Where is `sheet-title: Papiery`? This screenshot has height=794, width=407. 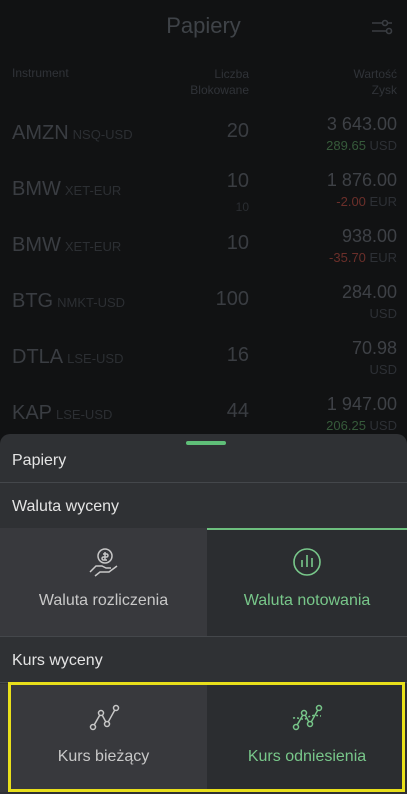 sheet-title: Papiery is located at coordinates (203, 461).